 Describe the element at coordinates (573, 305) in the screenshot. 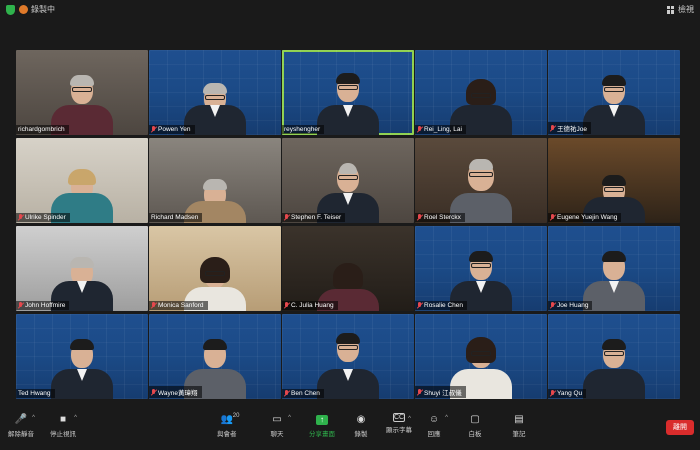

I see `participant-name: Joe Huang` at that location.